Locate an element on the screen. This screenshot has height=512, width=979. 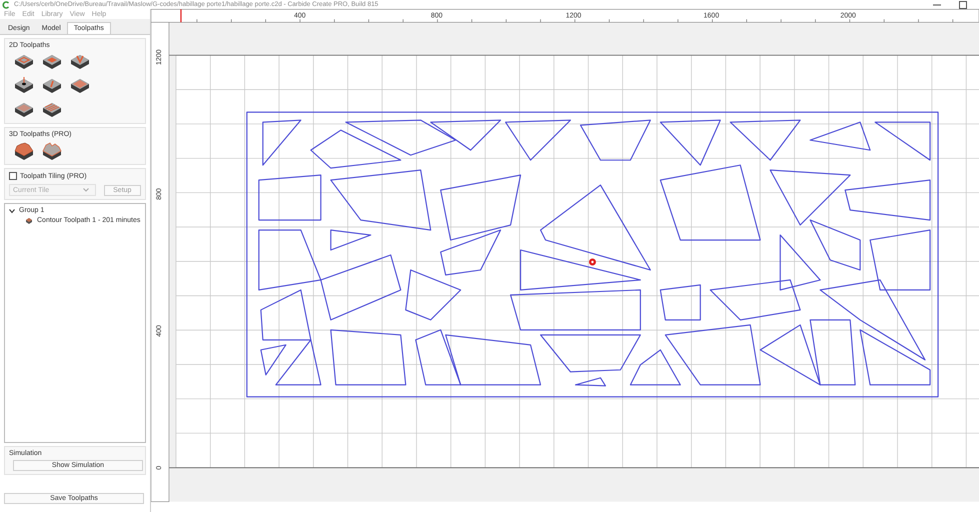
block-drill-icon is located at coordinates (24, 86).